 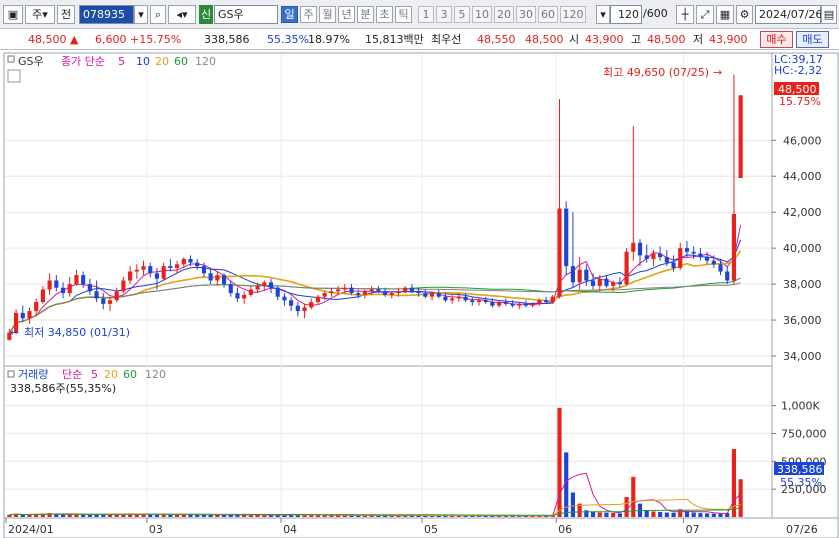 What do you see at coordinates (156, 39) in the screenshot?
I see `price-change-pct: +15.75%` at bounding box center [156, 39].